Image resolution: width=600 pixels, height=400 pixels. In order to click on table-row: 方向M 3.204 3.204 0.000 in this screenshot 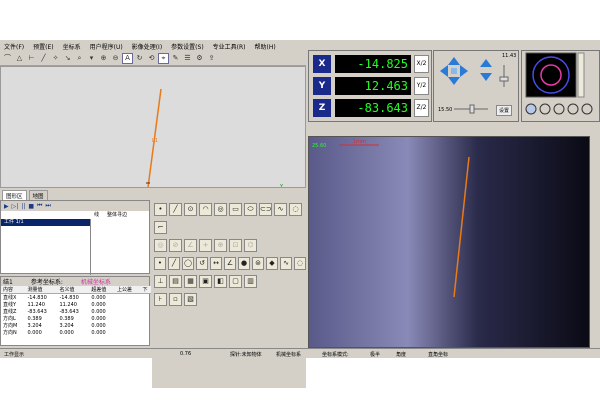, I will do `click(76, 326)`.